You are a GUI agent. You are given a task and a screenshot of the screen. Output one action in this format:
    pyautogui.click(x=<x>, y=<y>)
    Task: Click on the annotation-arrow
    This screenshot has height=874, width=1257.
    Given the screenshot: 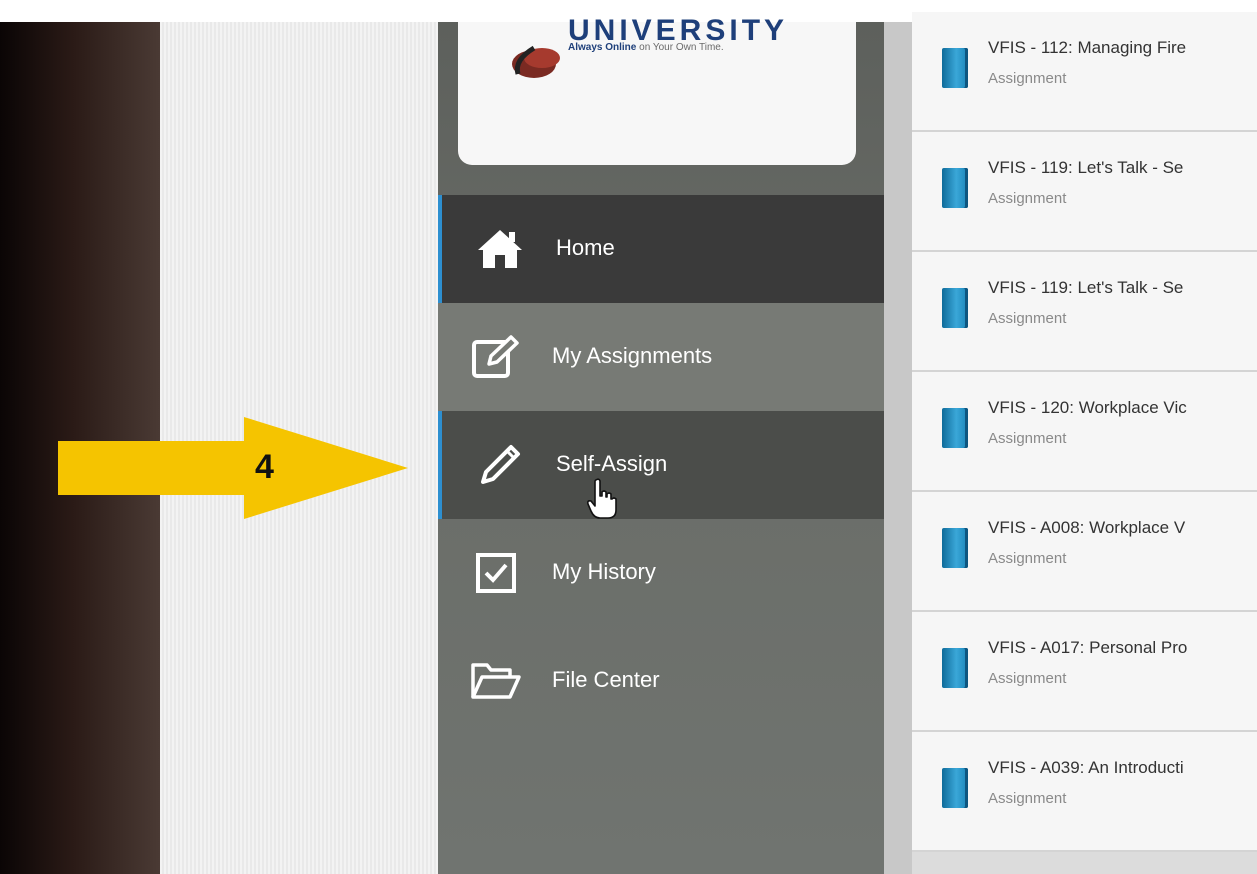 What is the action you would take?
    pyautogui.click(x=233, y=468)
    